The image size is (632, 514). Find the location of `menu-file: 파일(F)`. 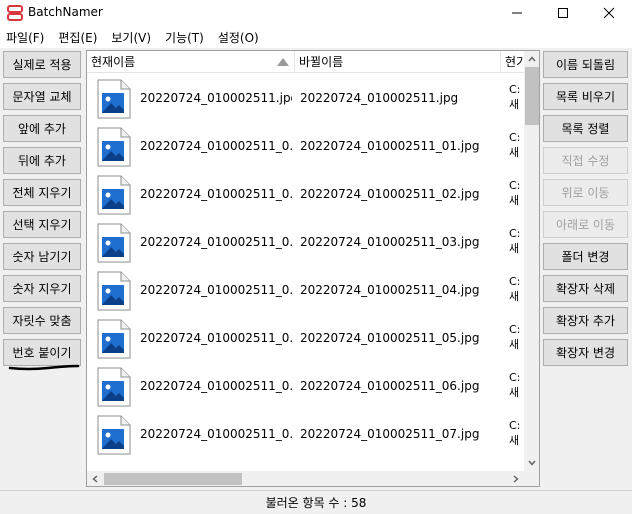

menu-file: 파일(F) is located at coordinates (25, 37).